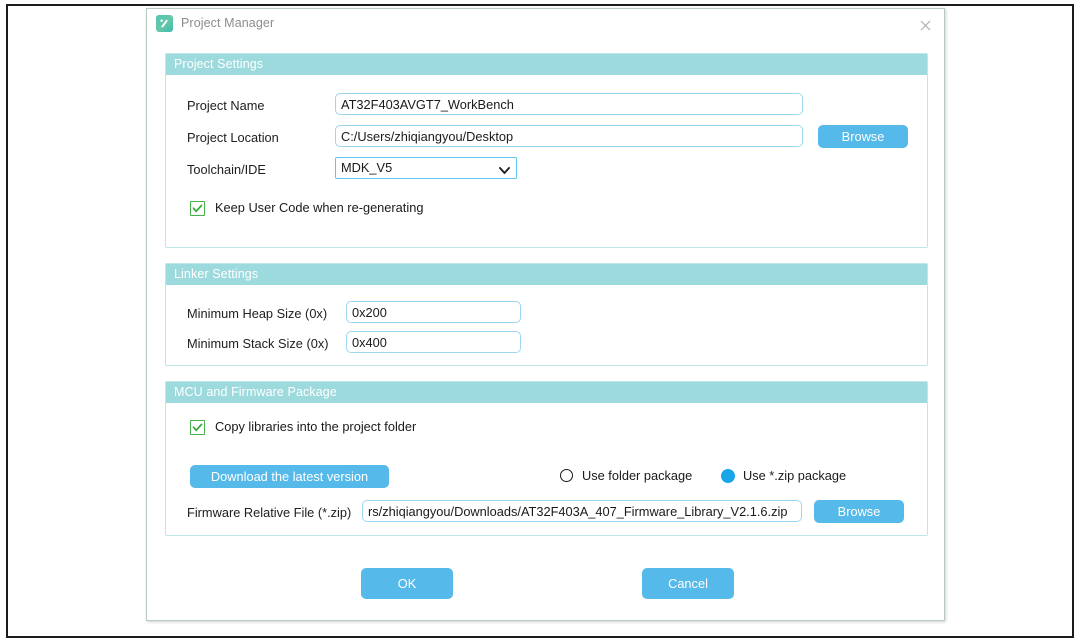 The image size is (1080, 643). What do you see at coordinates (546, 274) in the screenshot?
I see `linker-settings-header: Linker Settings` at bounding box center [546, 274].